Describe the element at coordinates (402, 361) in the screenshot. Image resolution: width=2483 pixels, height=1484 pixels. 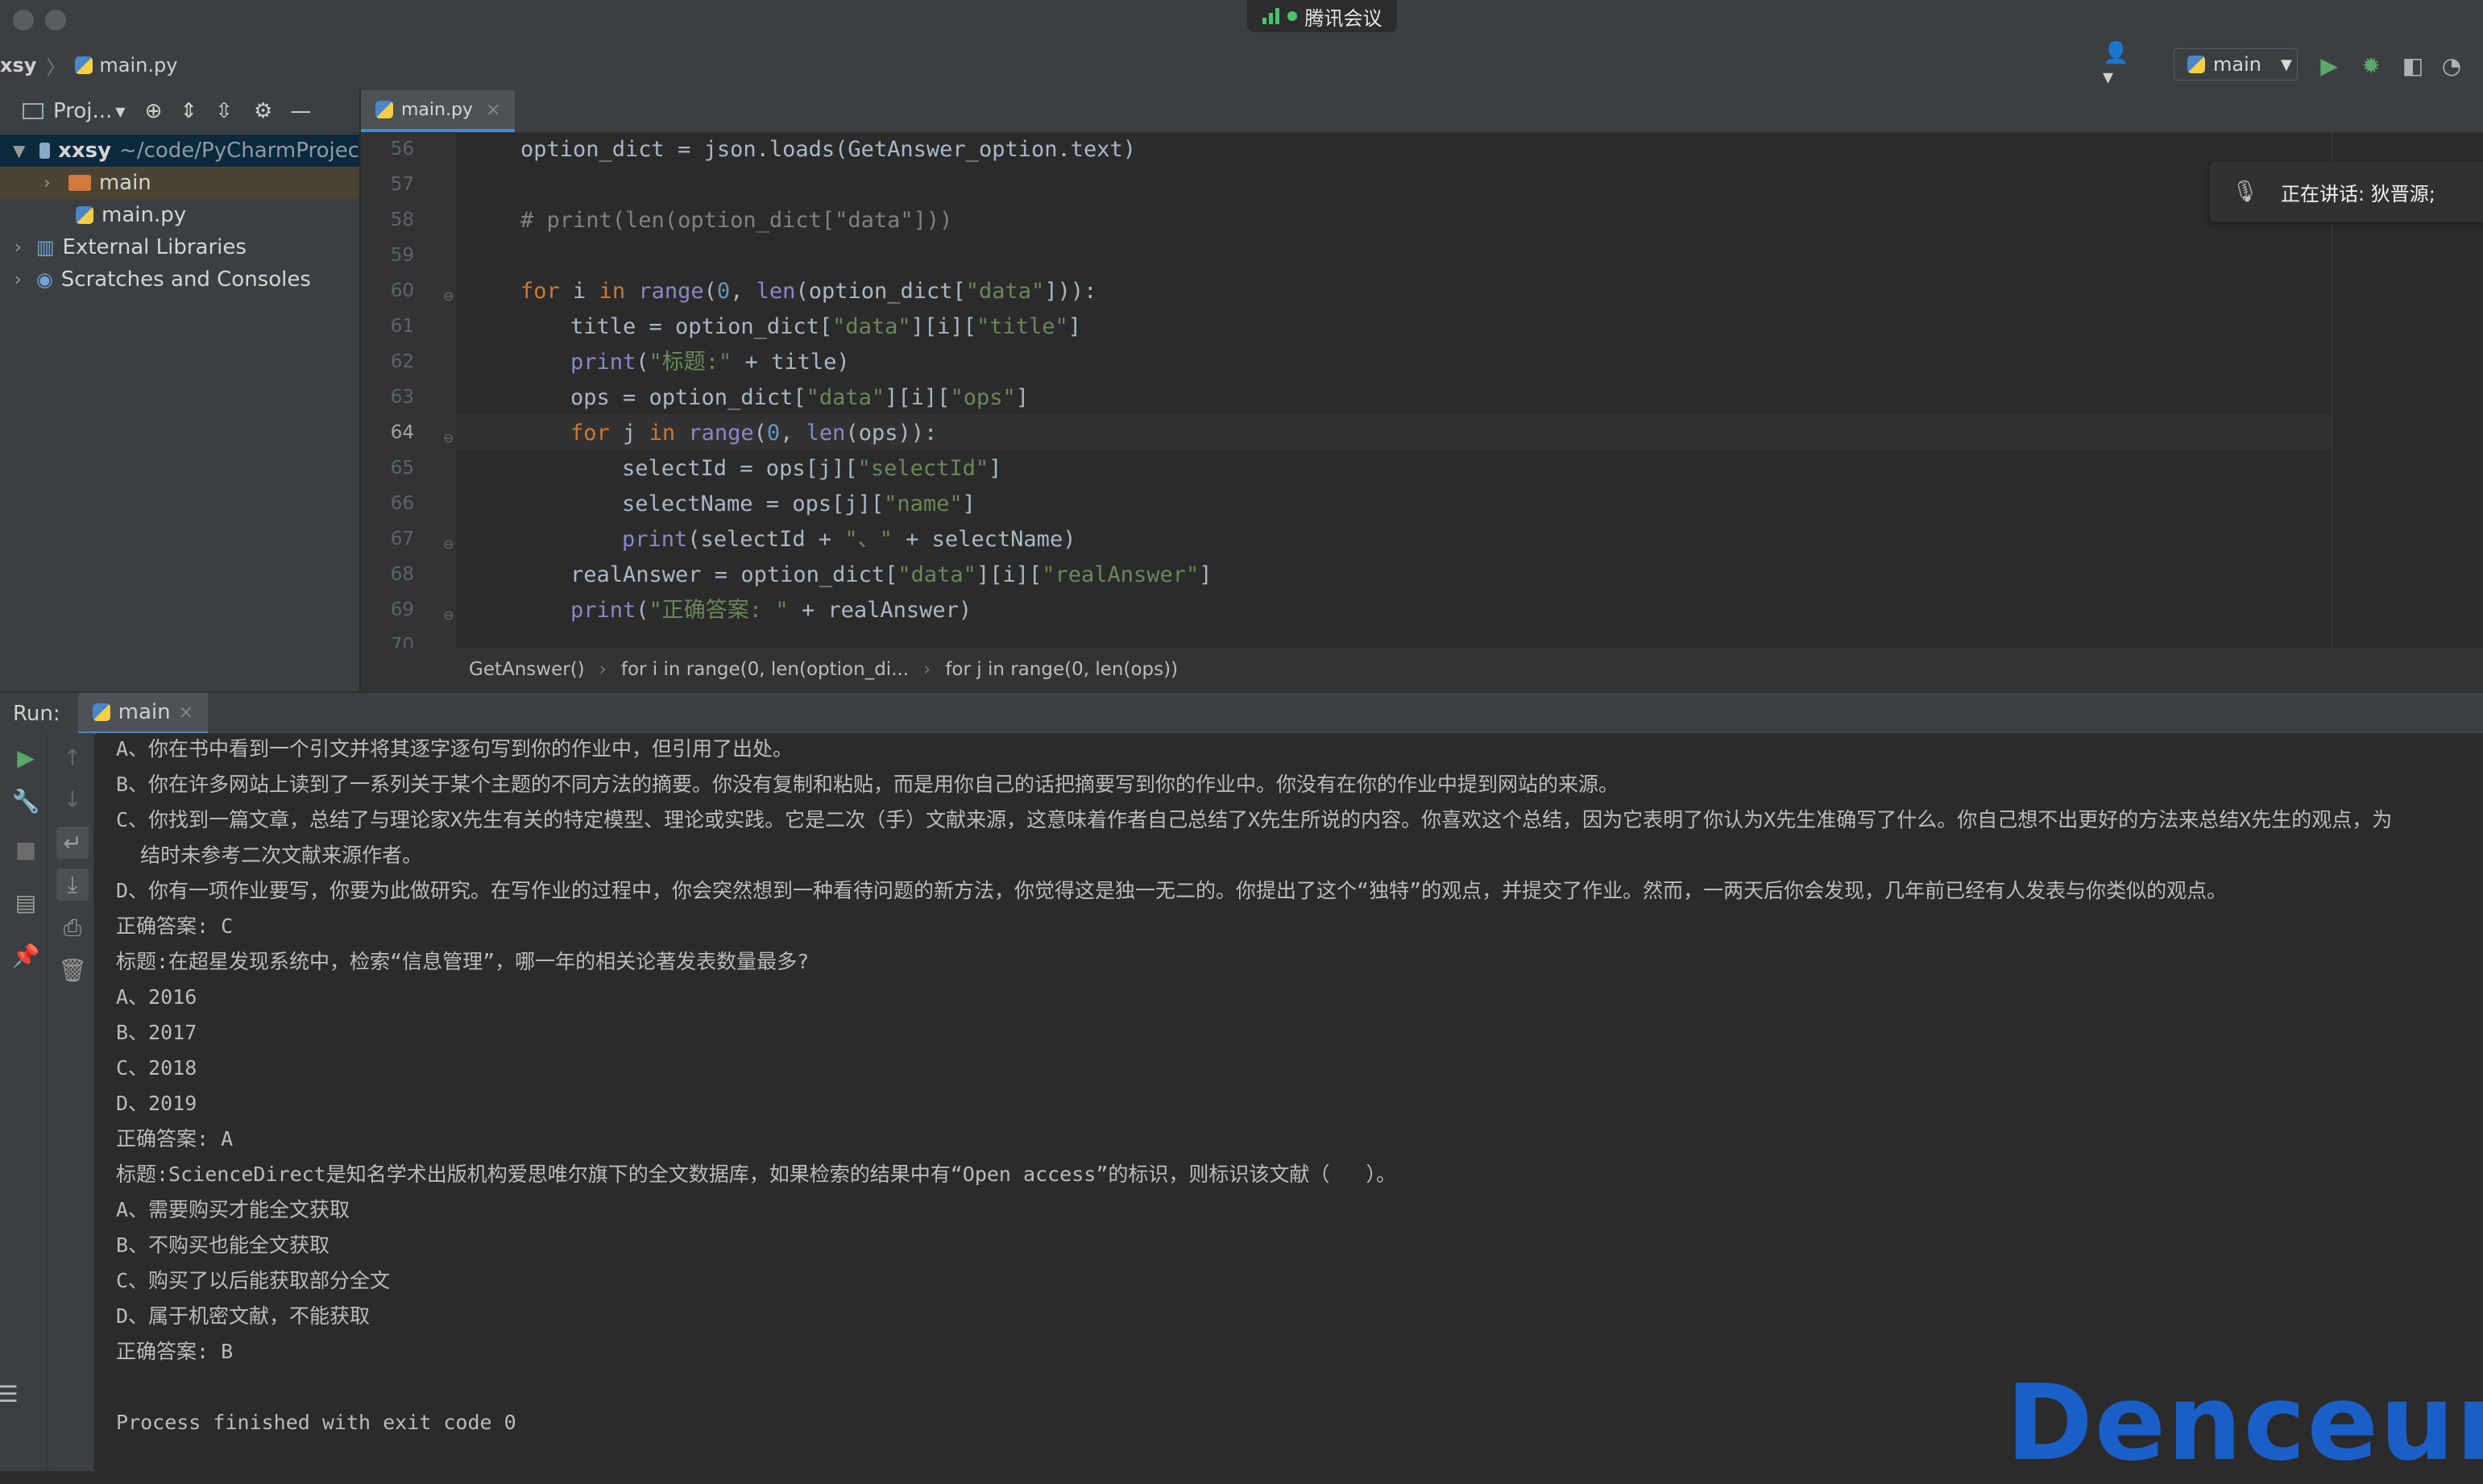
I see `line-number: 62` at that location.